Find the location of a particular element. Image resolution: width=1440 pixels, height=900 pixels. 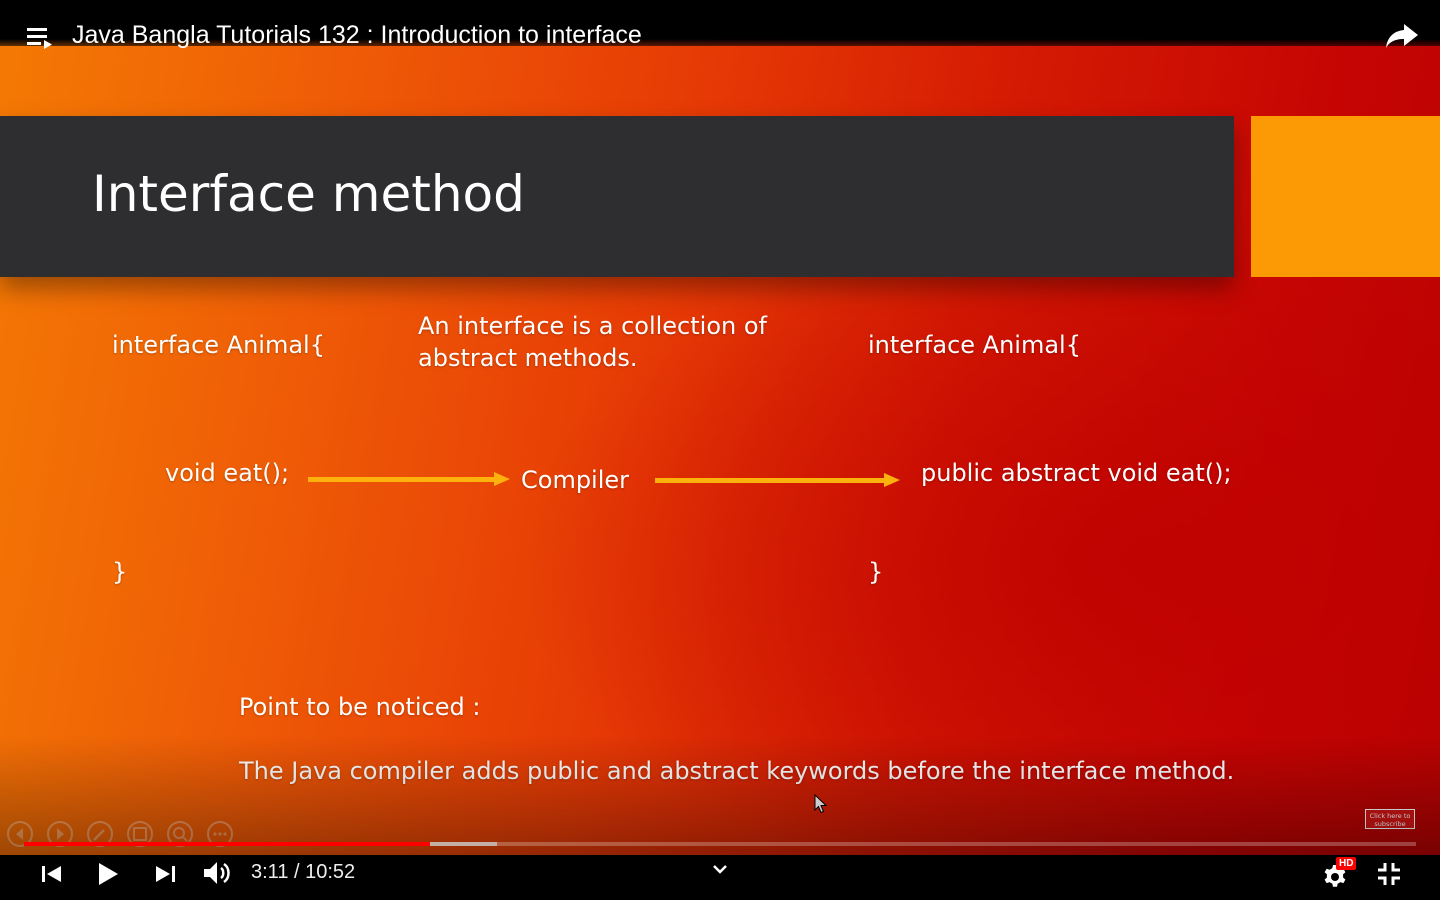

exit-fullscreen-icon is located at coordinates (1389, 874).